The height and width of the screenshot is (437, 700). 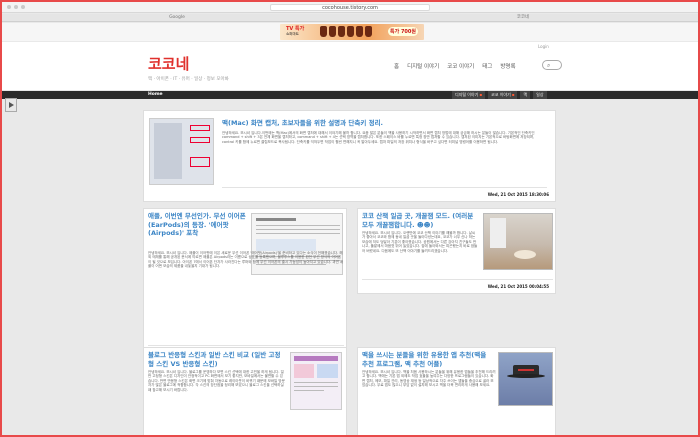 I want to click on category-daily-label: 일상, so click(x=540, y=94).